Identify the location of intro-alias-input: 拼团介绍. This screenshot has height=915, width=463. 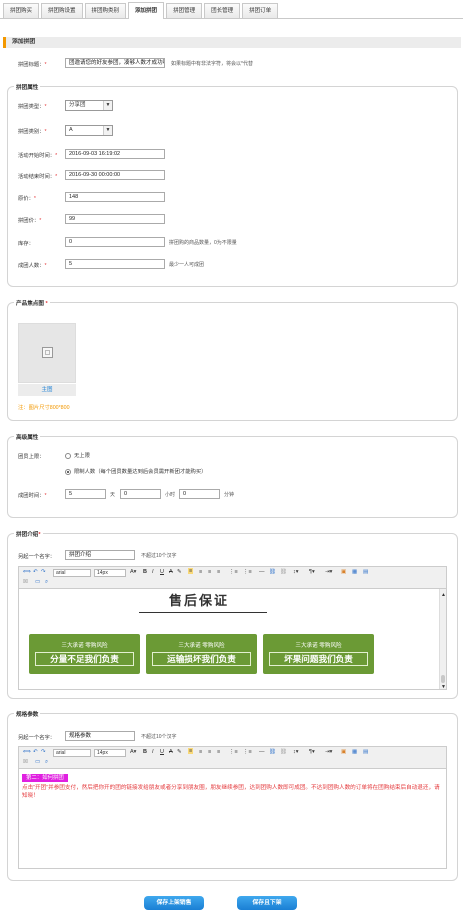
(100, 555).